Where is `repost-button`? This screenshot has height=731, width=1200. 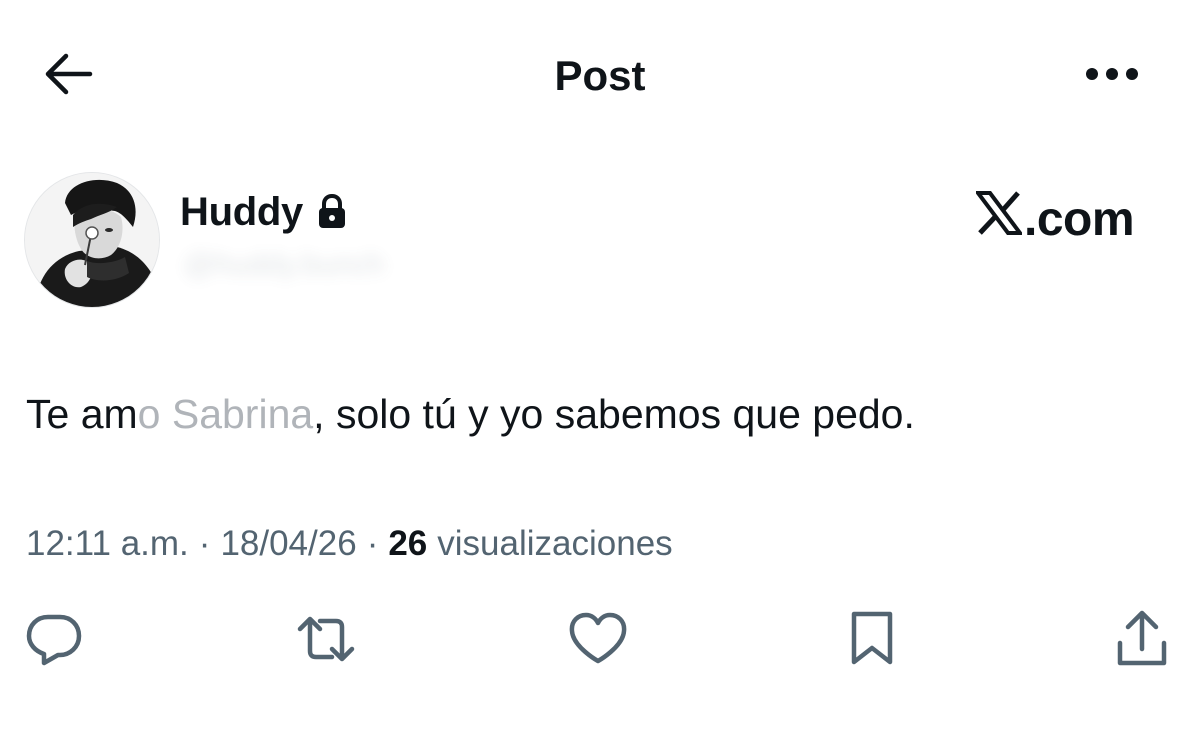 repost-button is located at coordinates (326, 641).